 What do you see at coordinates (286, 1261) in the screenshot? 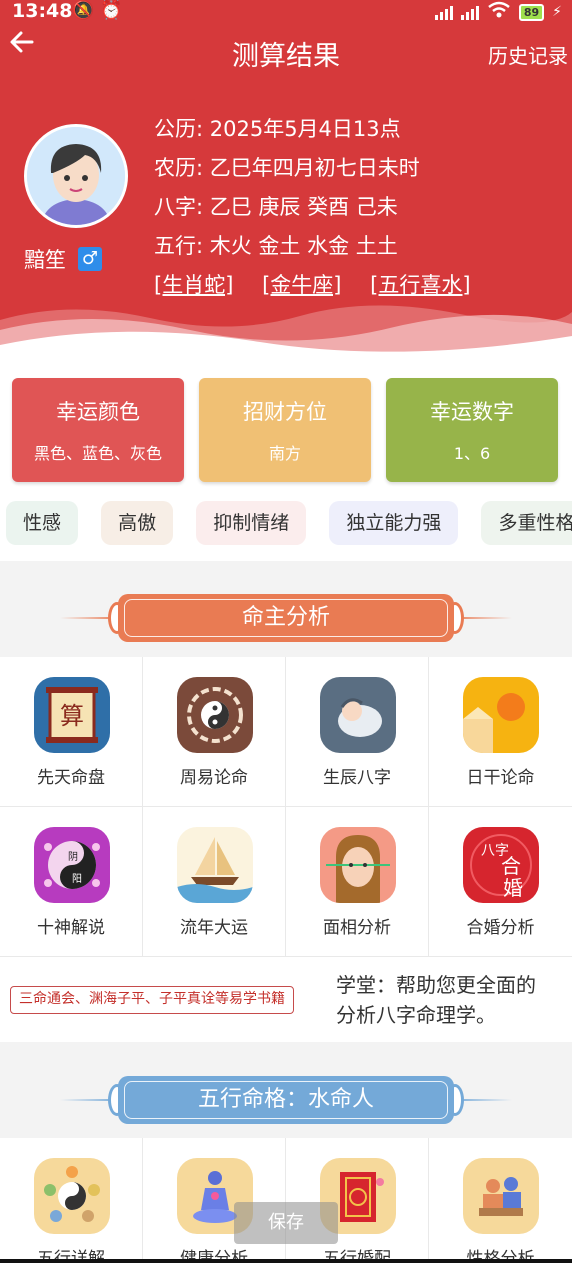
I see `nav-bar-edge` at bounding box center [286, 1261].